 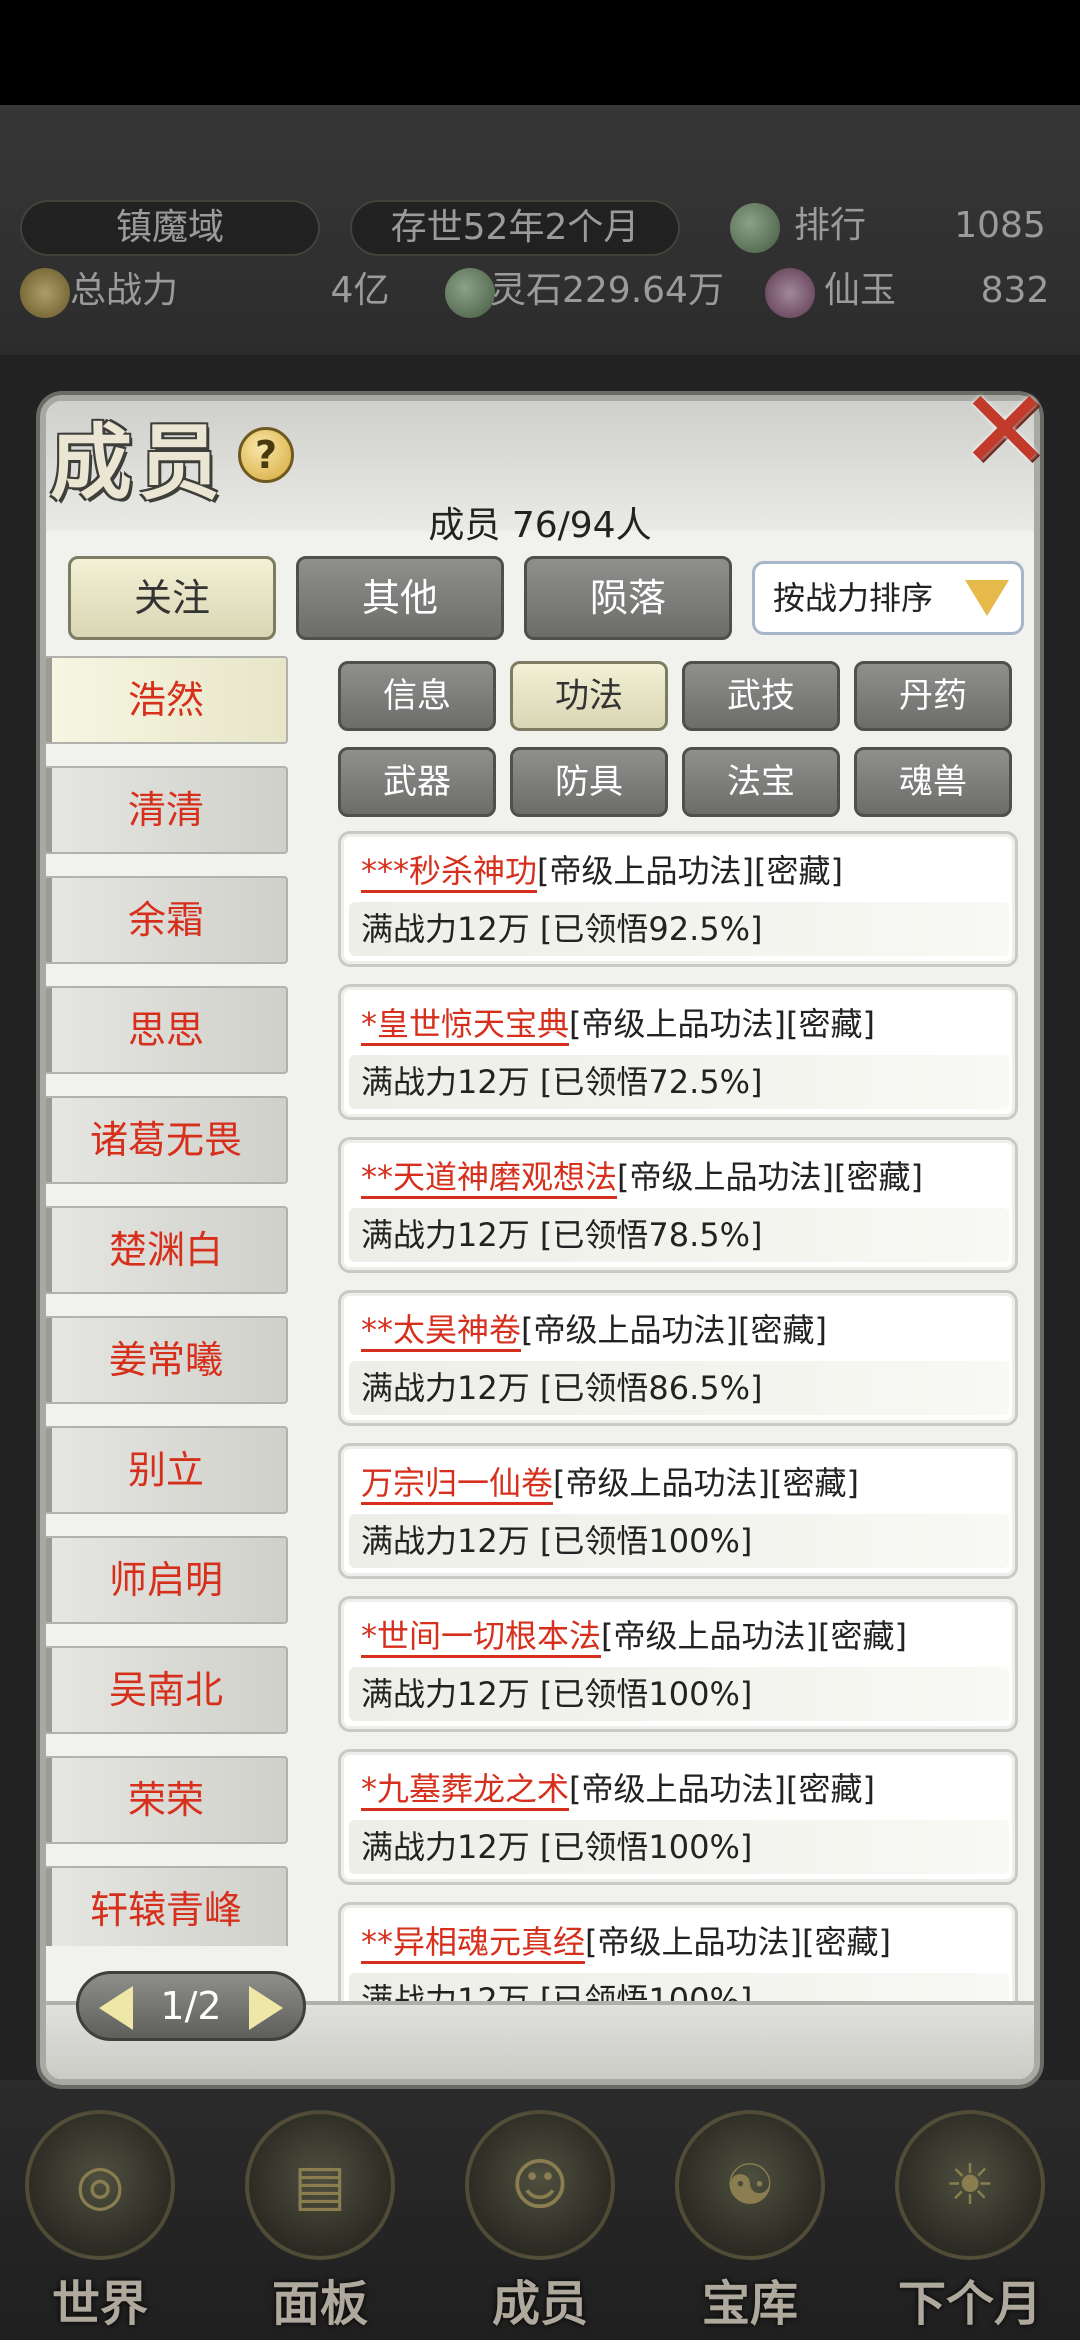 I want to click on subtab-martial-arts: 武技, so click(x=761, y=696).